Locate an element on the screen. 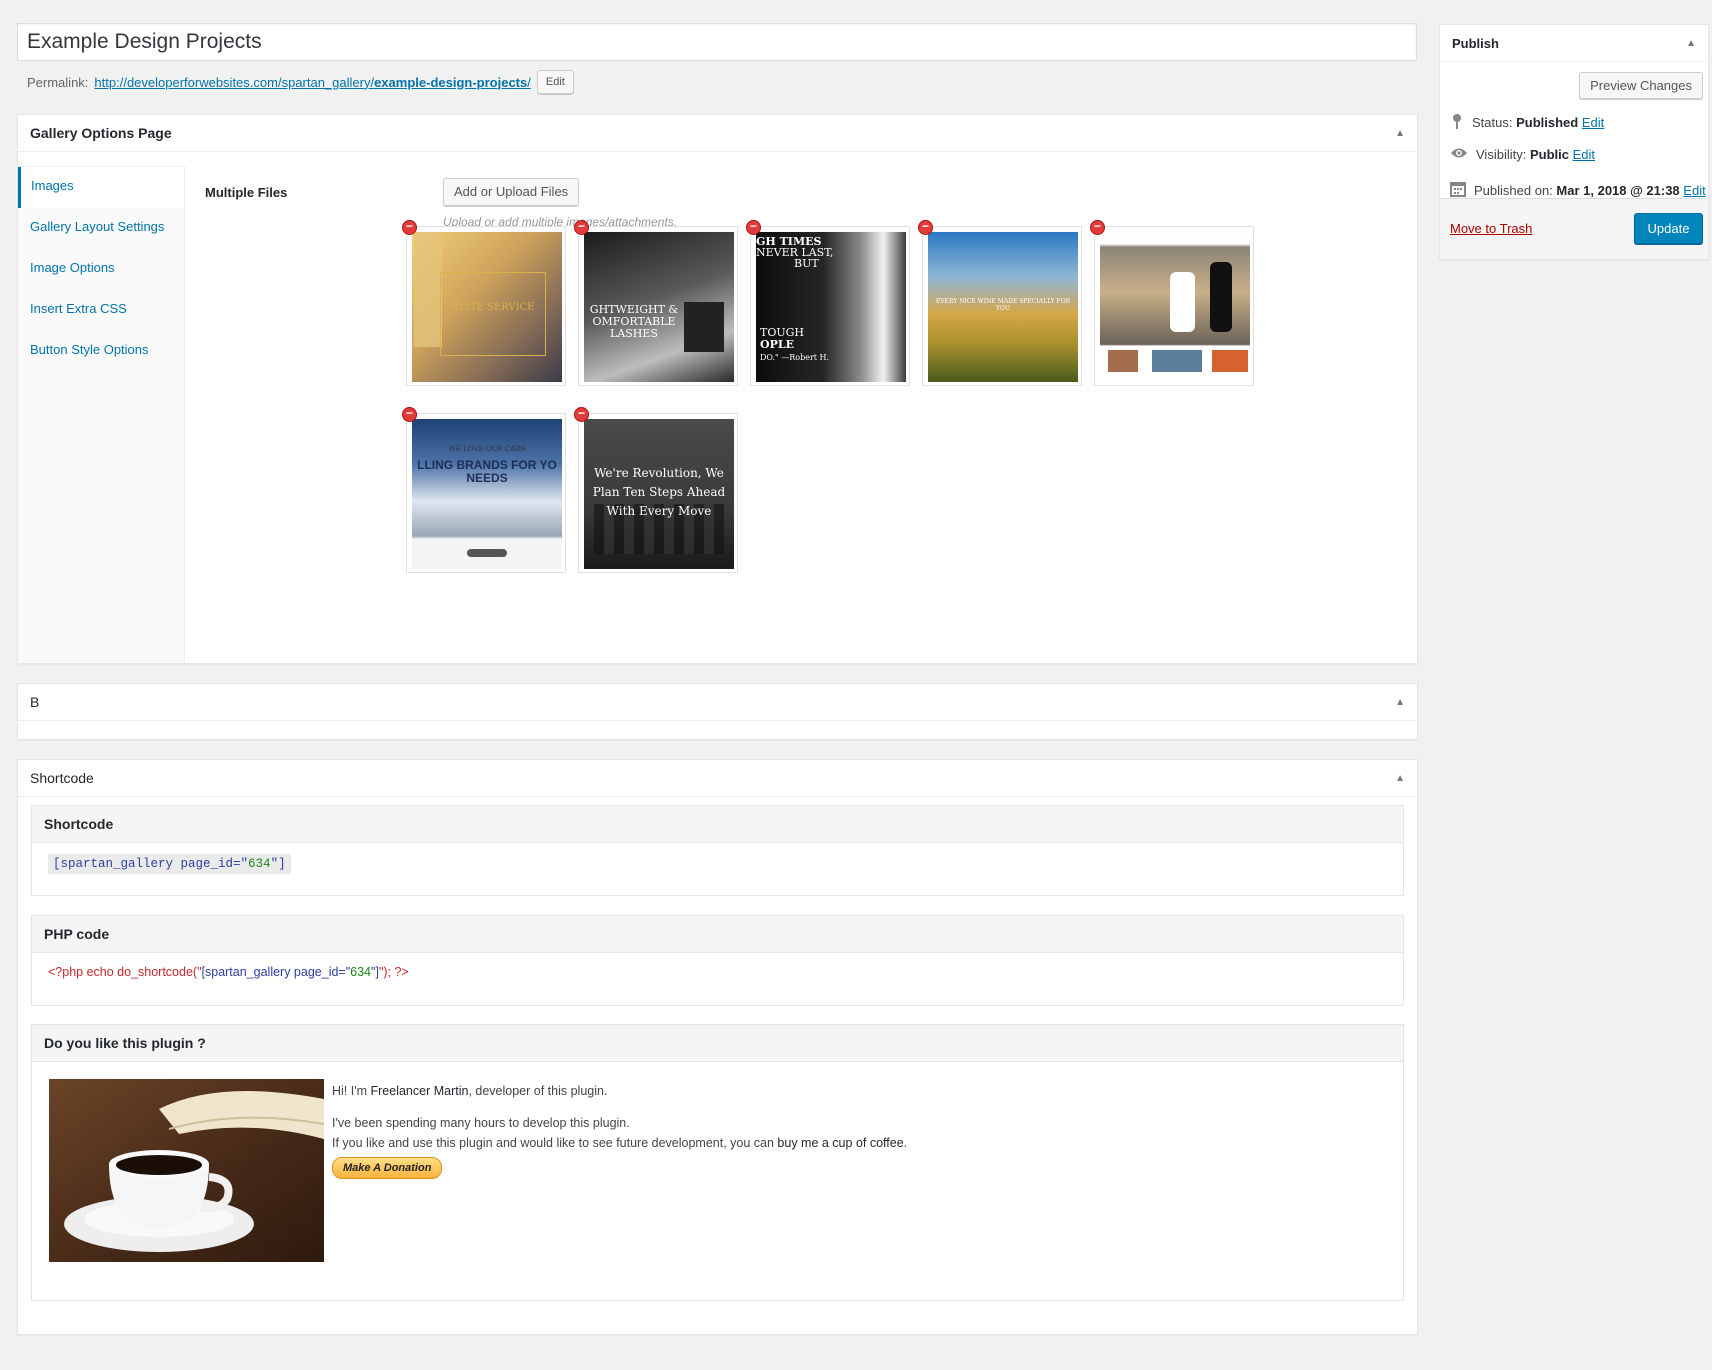 The height and width of the screenshot is (1370, 1712). tab-insert-extra-css: Insert Extra CSS is located at coordinates (101, 310).